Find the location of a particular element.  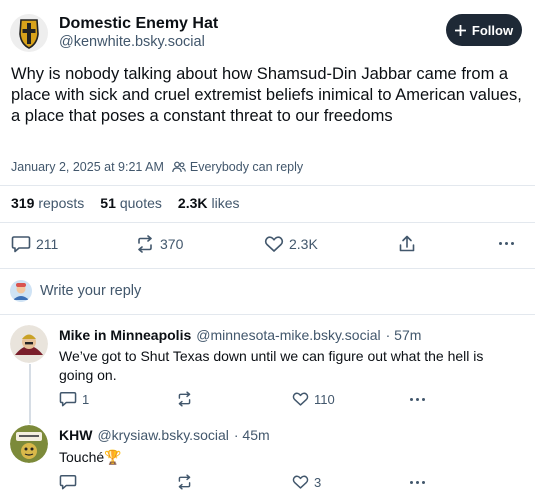

like-action: 110 is located at coordinates (313, 399).